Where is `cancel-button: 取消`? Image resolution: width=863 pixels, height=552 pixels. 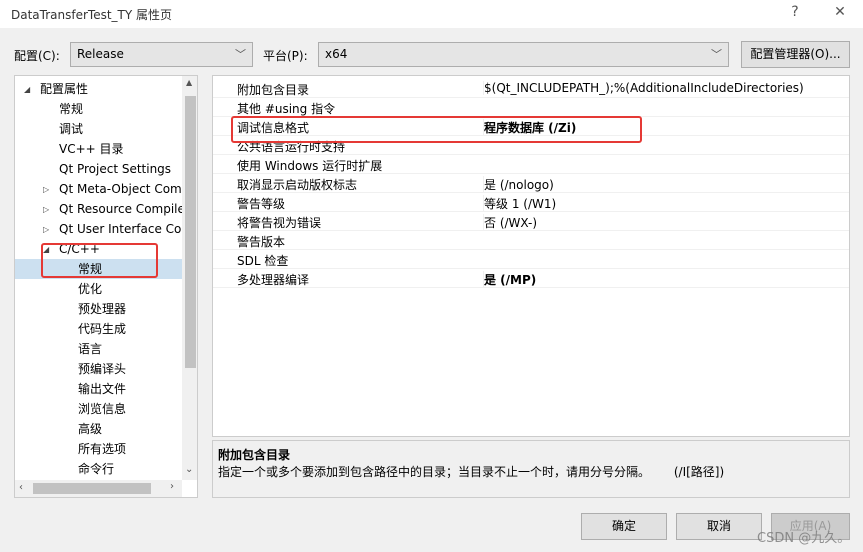
cancel-button: 取消 is located at coordinates (719, 526).